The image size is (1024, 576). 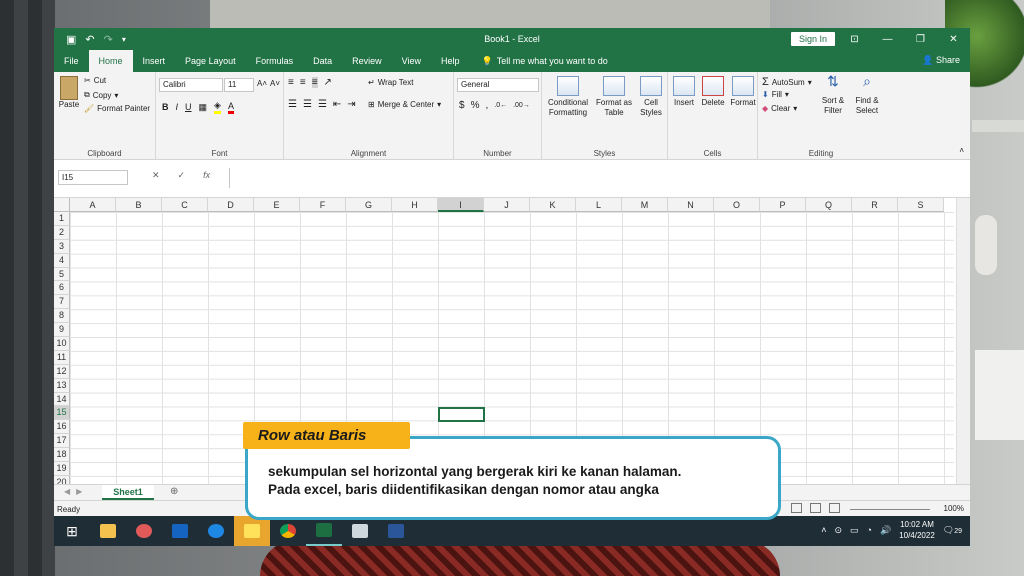 What do you see at coordinates (834, 508) in the screenshot?
I see `page-break-view-icon` at bounding box center [834, 508].